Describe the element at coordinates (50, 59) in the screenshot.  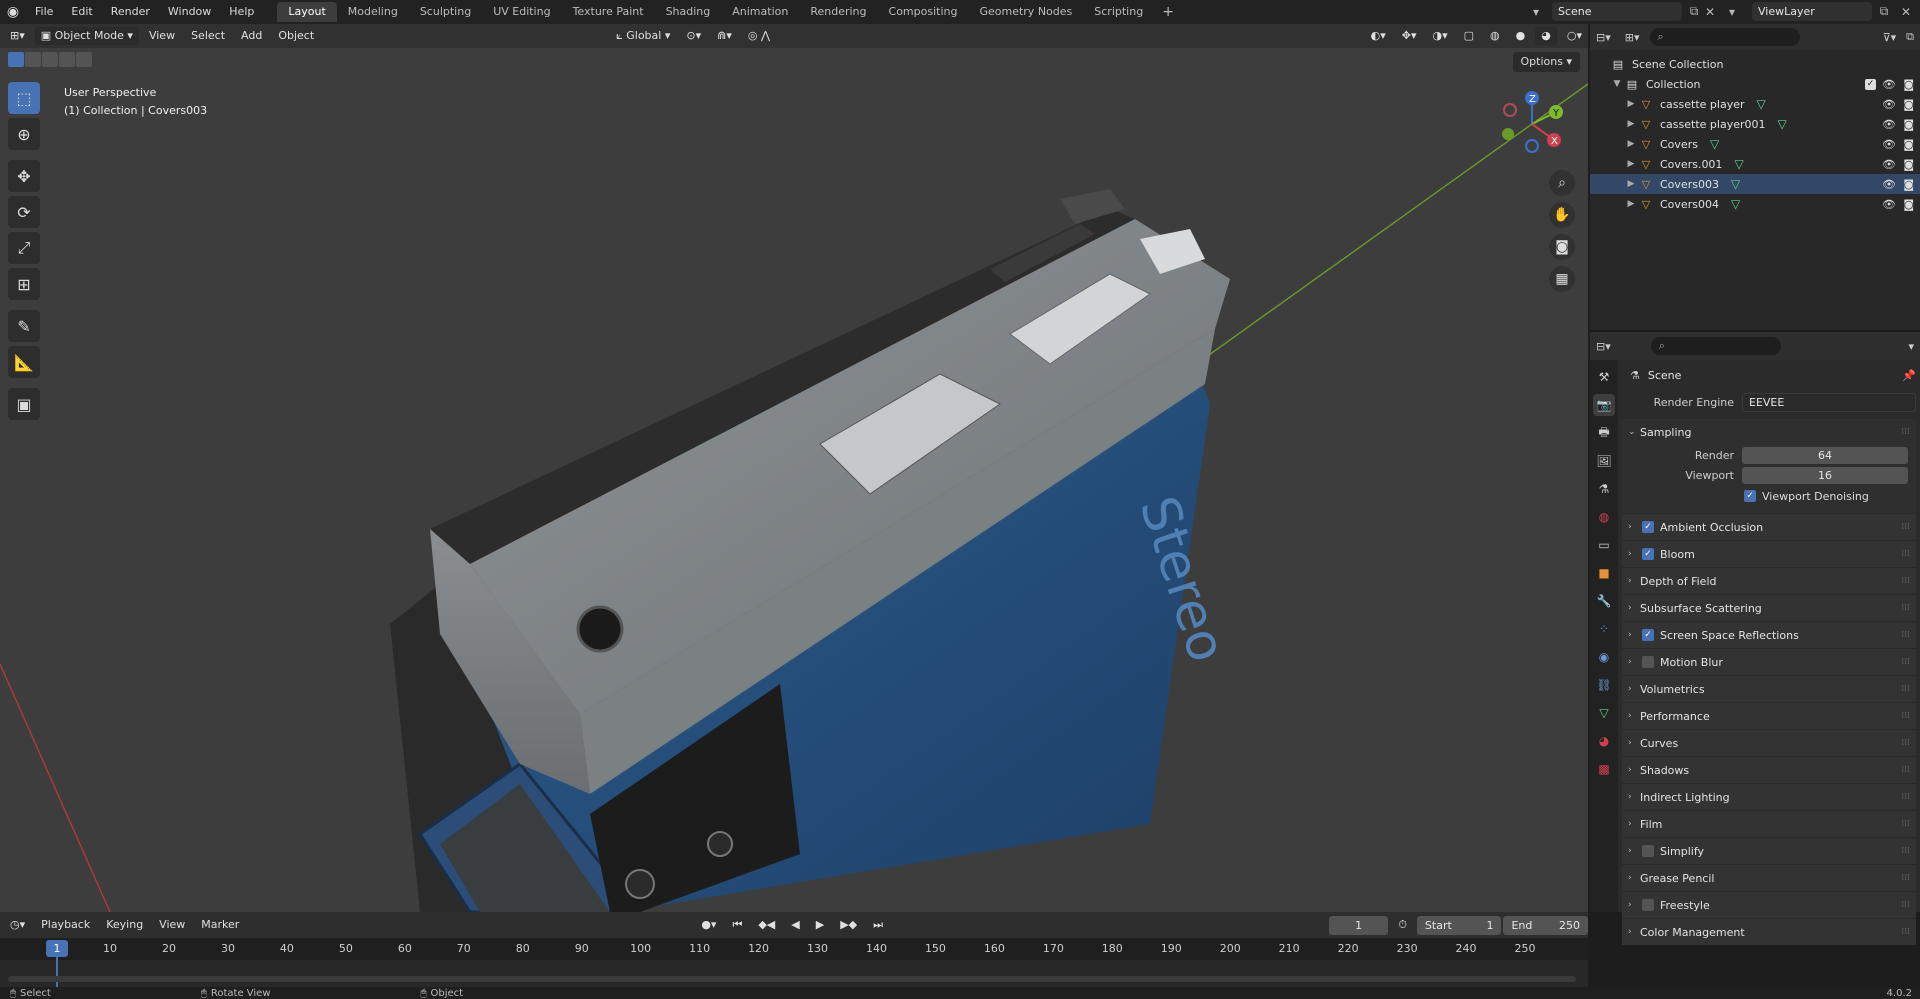
I see `select-subtract-icon` at that location.